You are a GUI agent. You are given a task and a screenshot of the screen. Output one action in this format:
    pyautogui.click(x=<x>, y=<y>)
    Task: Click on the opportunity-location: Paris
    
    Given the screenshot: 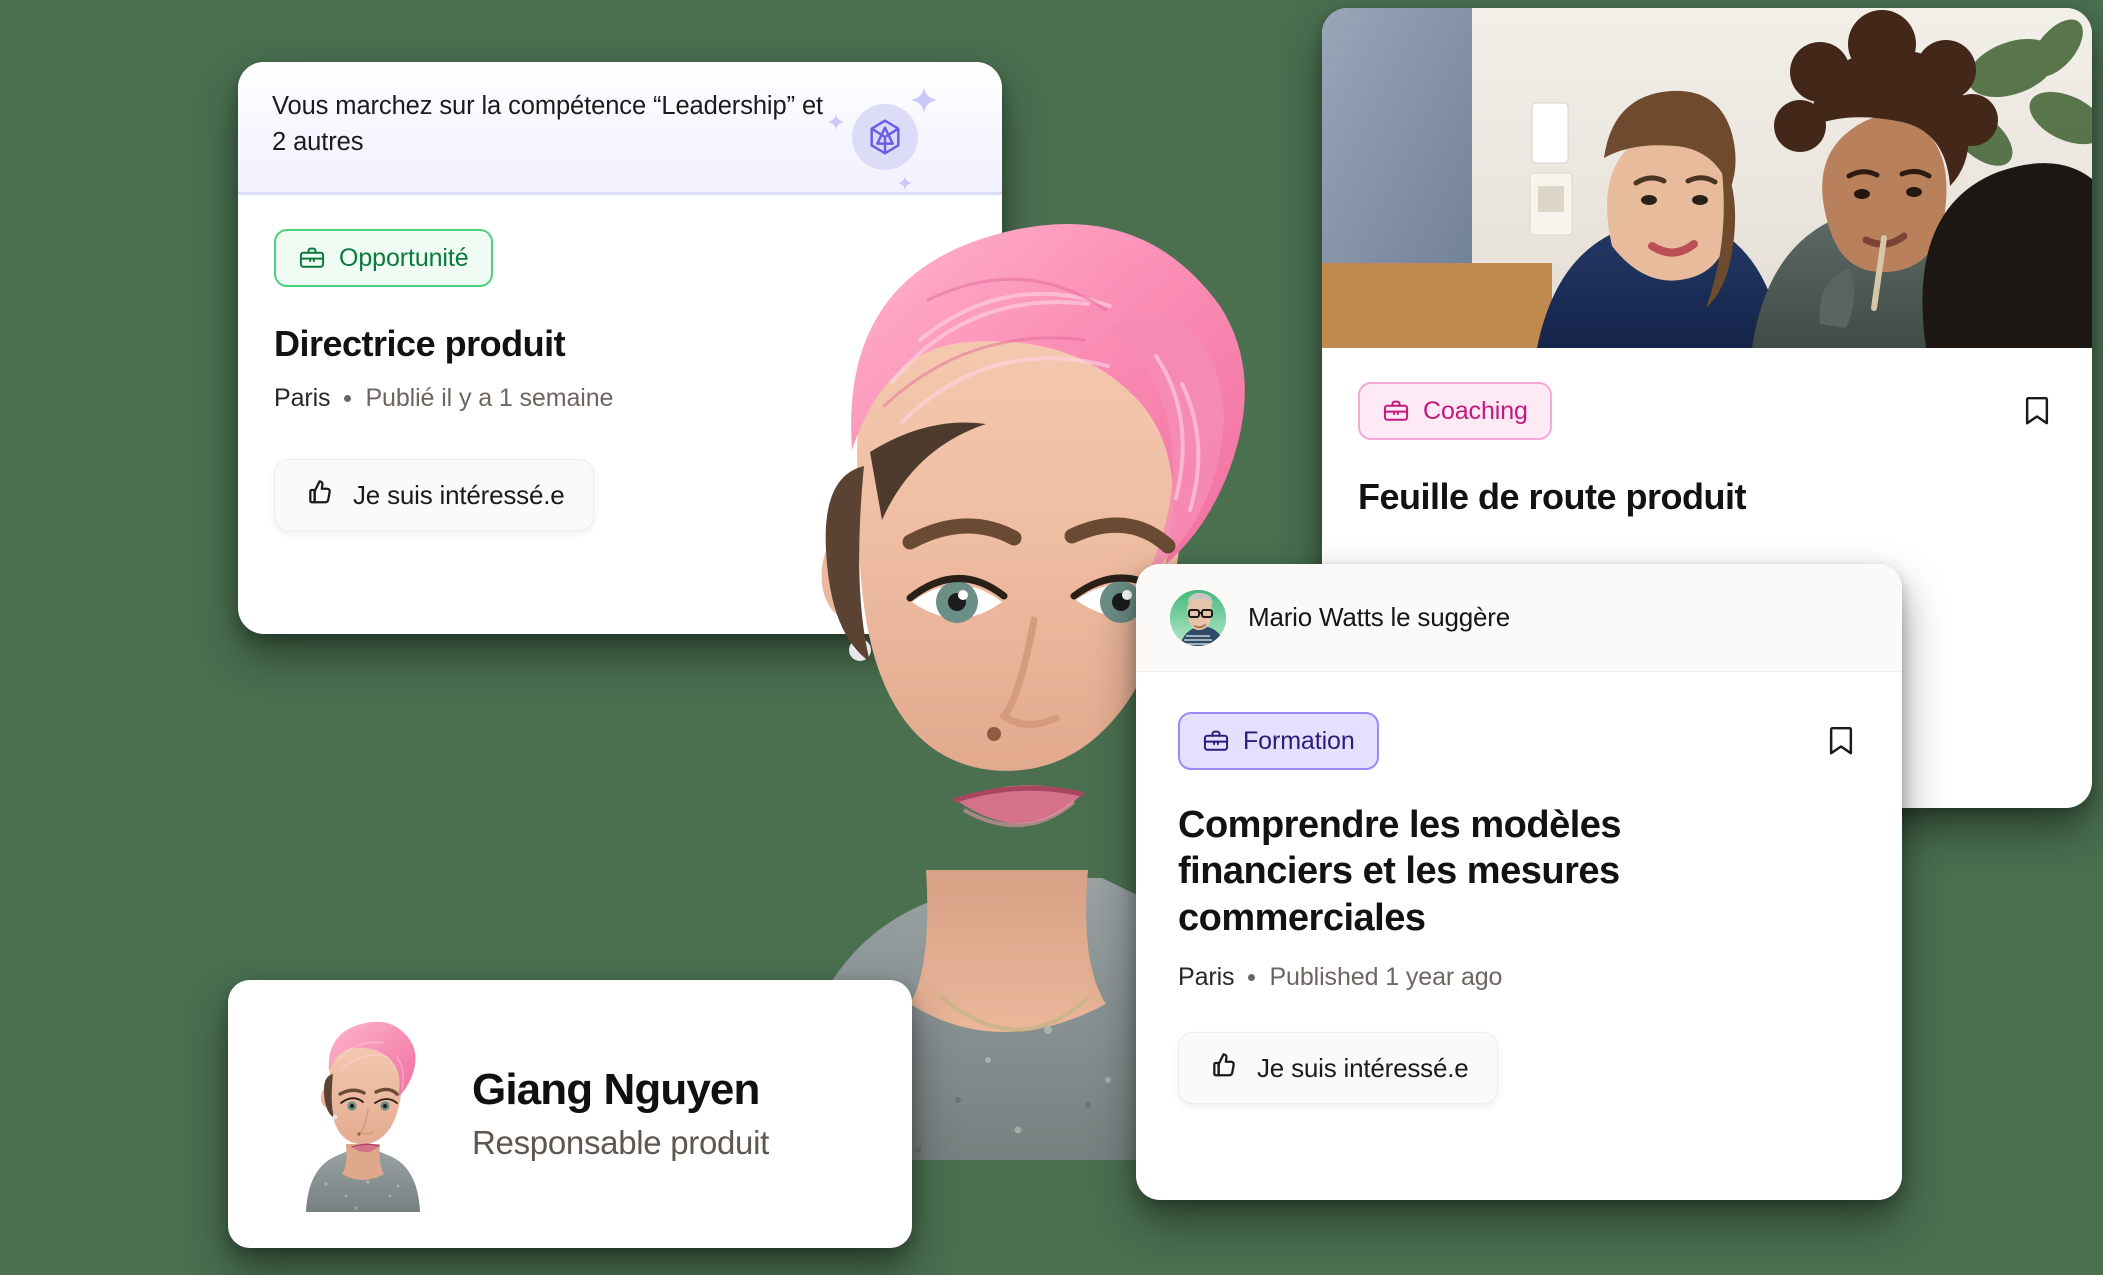 What is the action you would take?
    pyautogui.click(x=302, y=398)
    